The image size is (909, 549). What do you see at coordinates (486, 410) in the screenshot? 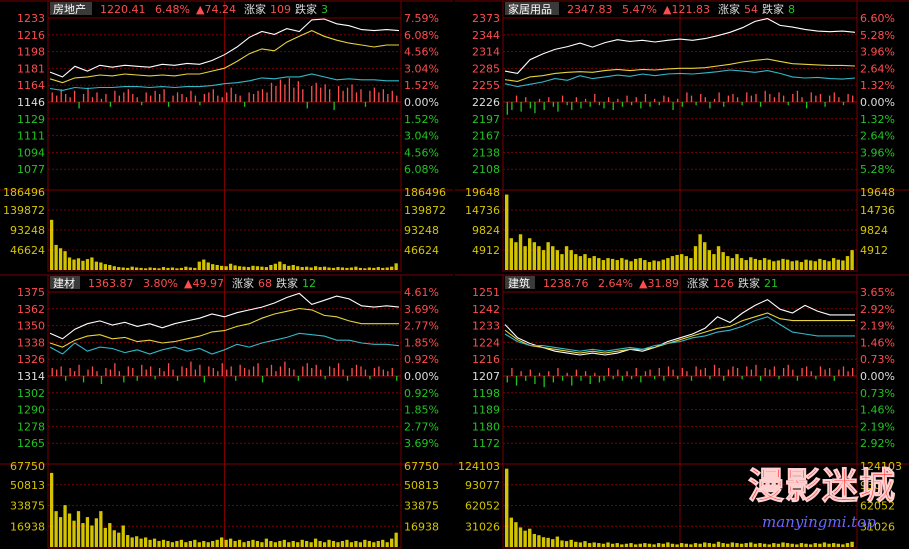
I see `price-tick: 1189` at bounding box center [486, 410].